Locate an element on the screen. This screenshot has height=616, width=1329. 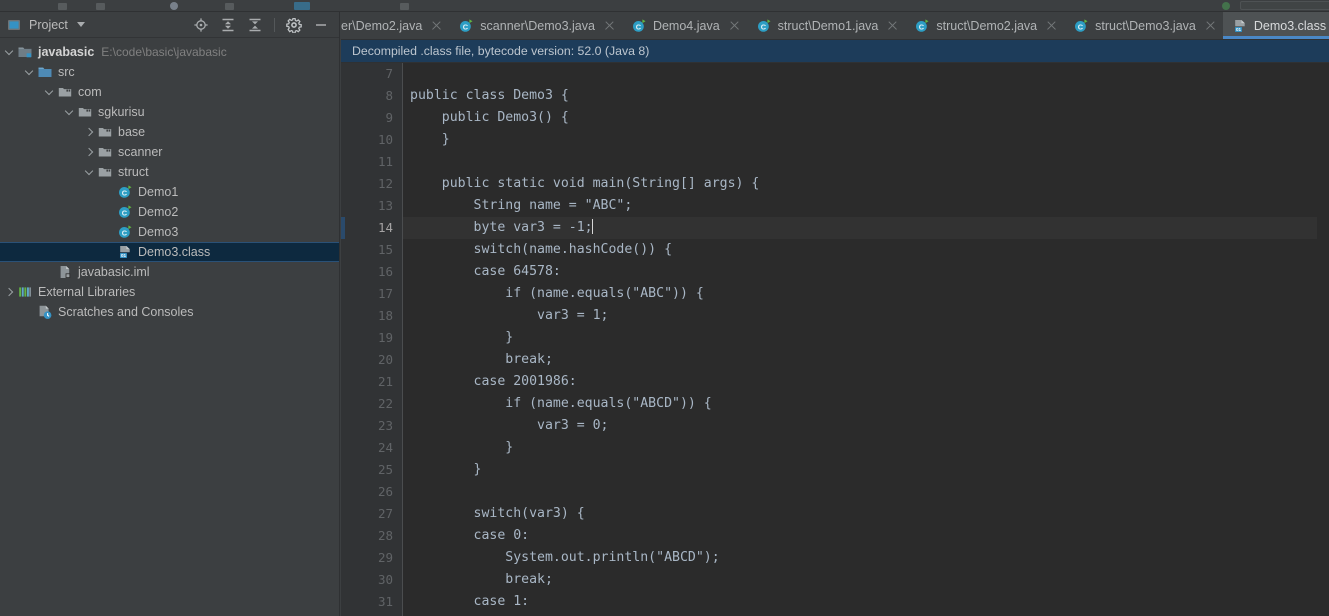
code-line: var3 = 1; is located at coordinates (866, 316).